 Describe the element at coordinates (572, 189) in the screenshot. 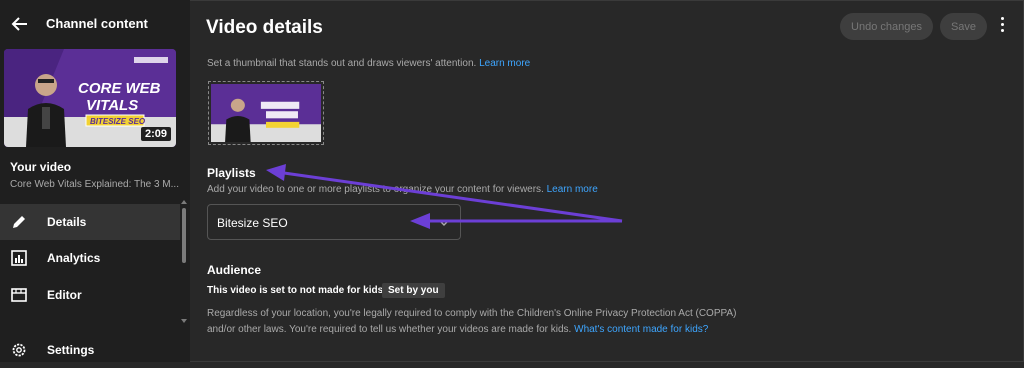

I see `playlists-learn-more-link: Learn more` at that location.